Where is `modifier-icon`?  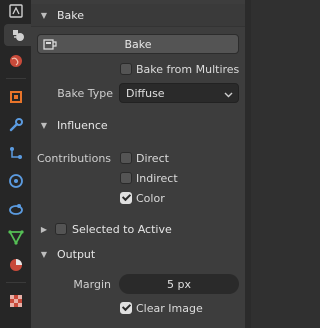 modifier-icon is located at coordinates (16, 125).